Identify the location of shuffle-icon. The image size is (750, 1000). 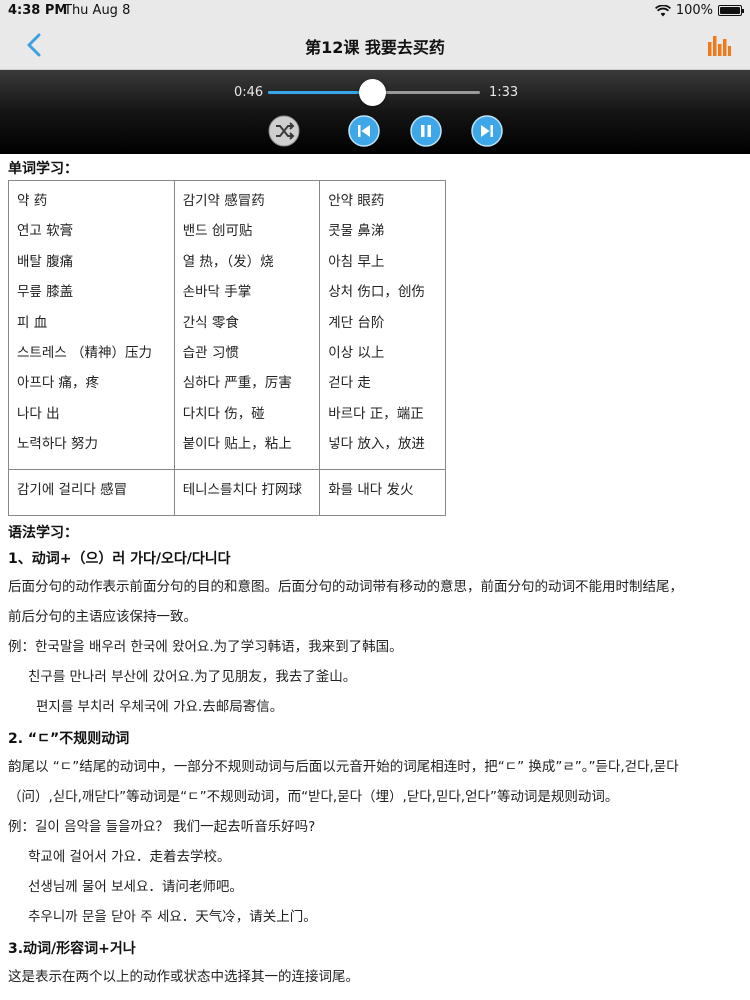
(284, 131).